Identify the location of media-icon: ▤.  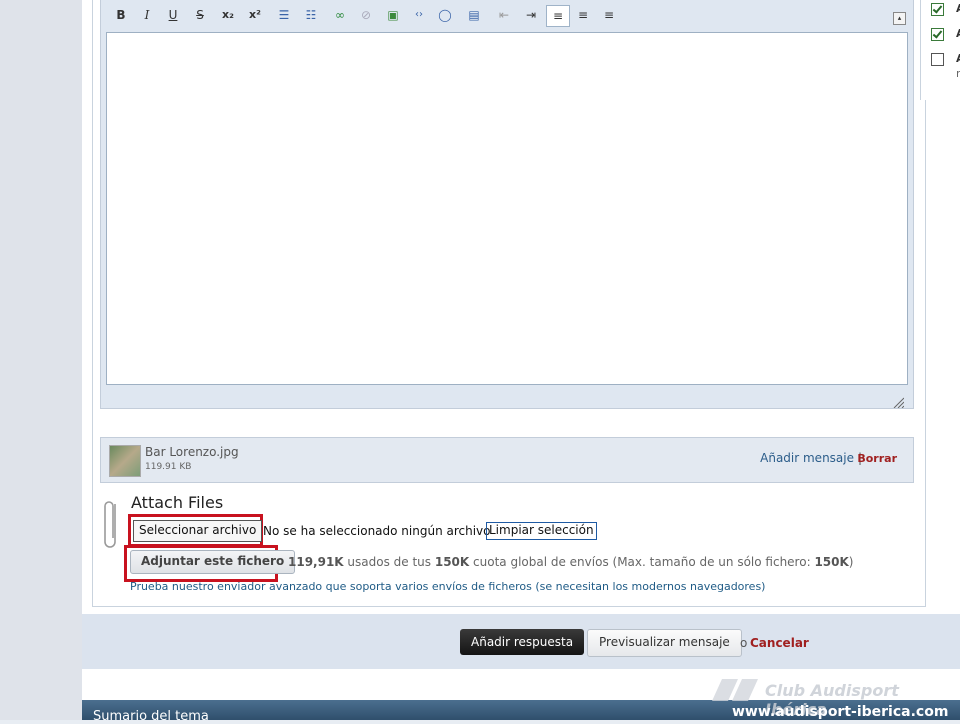
(474, 15).